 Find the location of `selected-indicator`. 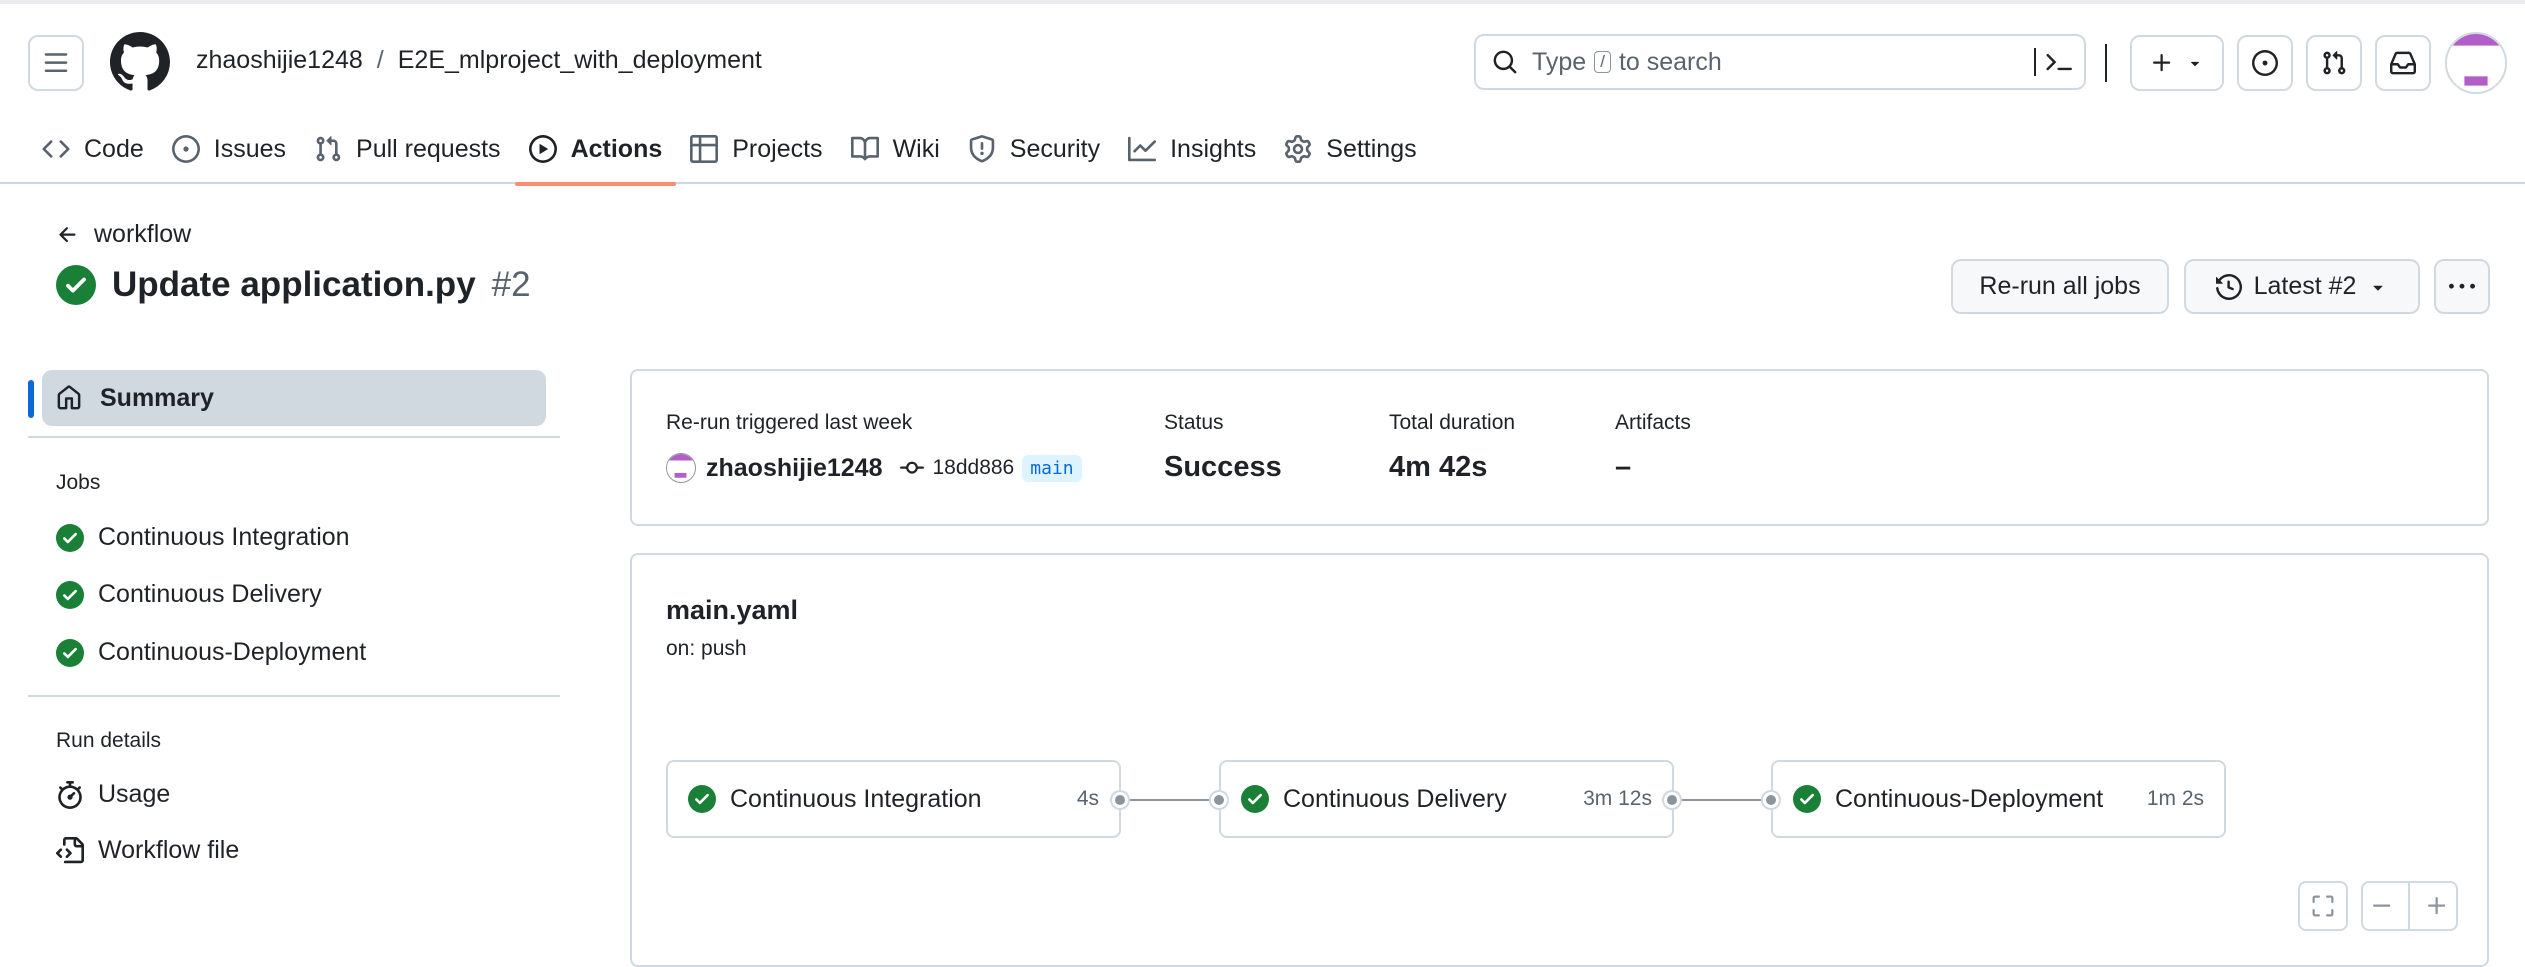

selected-indicator is located at coordinates (31, 399).